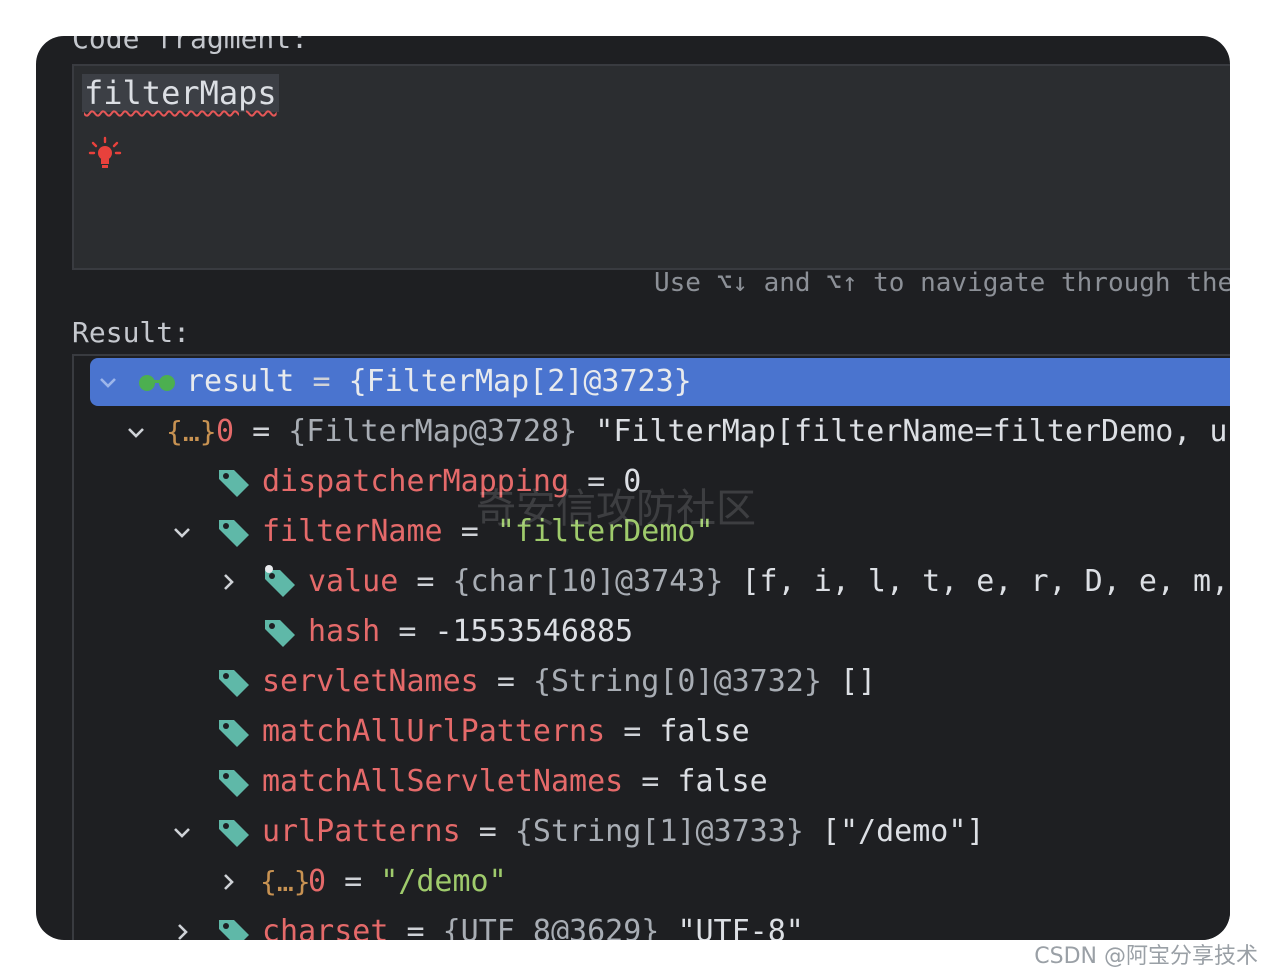 This screenshot has width=1266, height=976. Describe the element at coordinates (652, 882) in the screenshot. I see `tree-row: {…} 0 = "/demo"` at that location.